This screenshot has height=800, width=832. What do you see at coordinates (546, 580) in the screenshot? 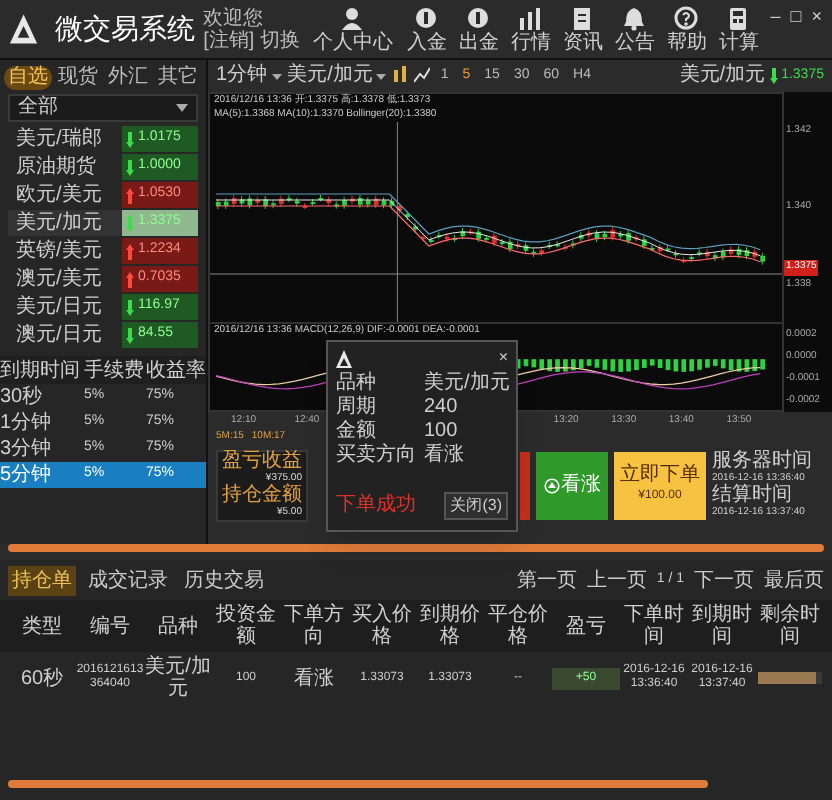
I see `pager-button: 第一页` at bounding box center [546, 580].